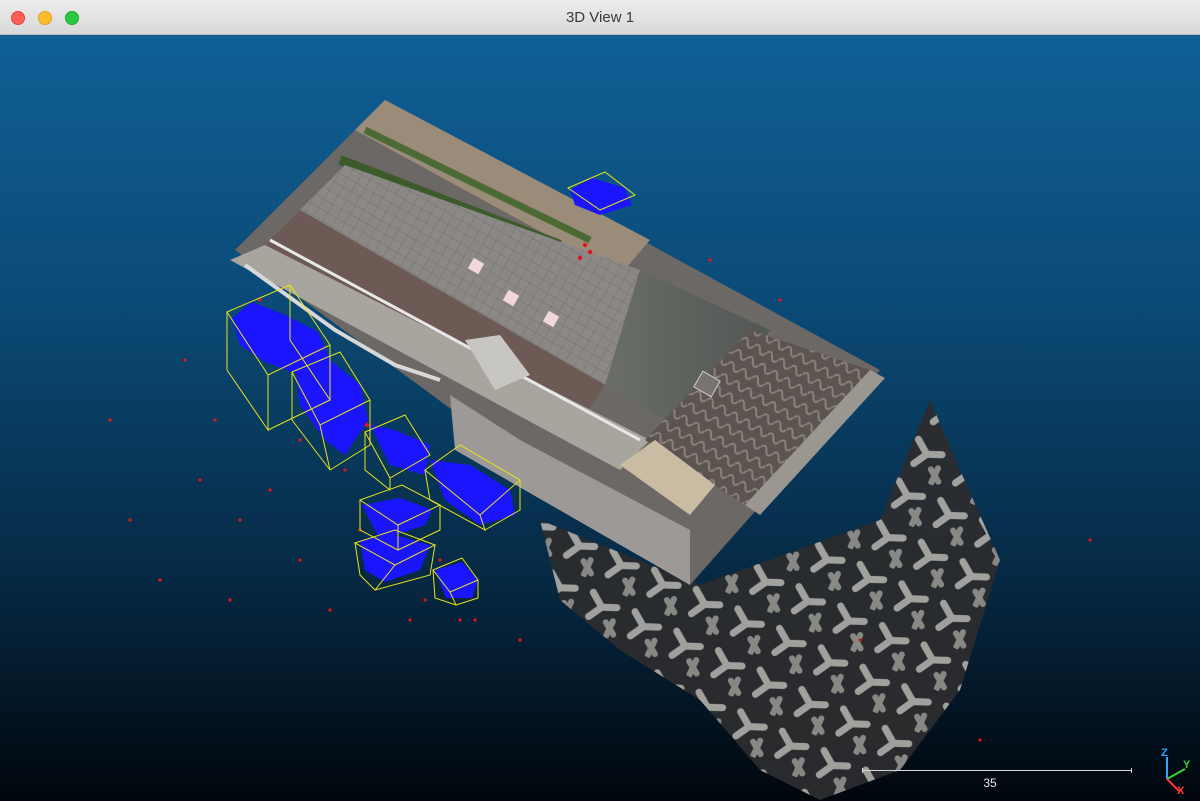 Image resolution: width=1200 pixels, height=801 pixels. What do you see at coordinates (1175, 772) in the screenshot?
I see `orientation-axes-icon: Z Y X` at bounding box center [1175, 772].